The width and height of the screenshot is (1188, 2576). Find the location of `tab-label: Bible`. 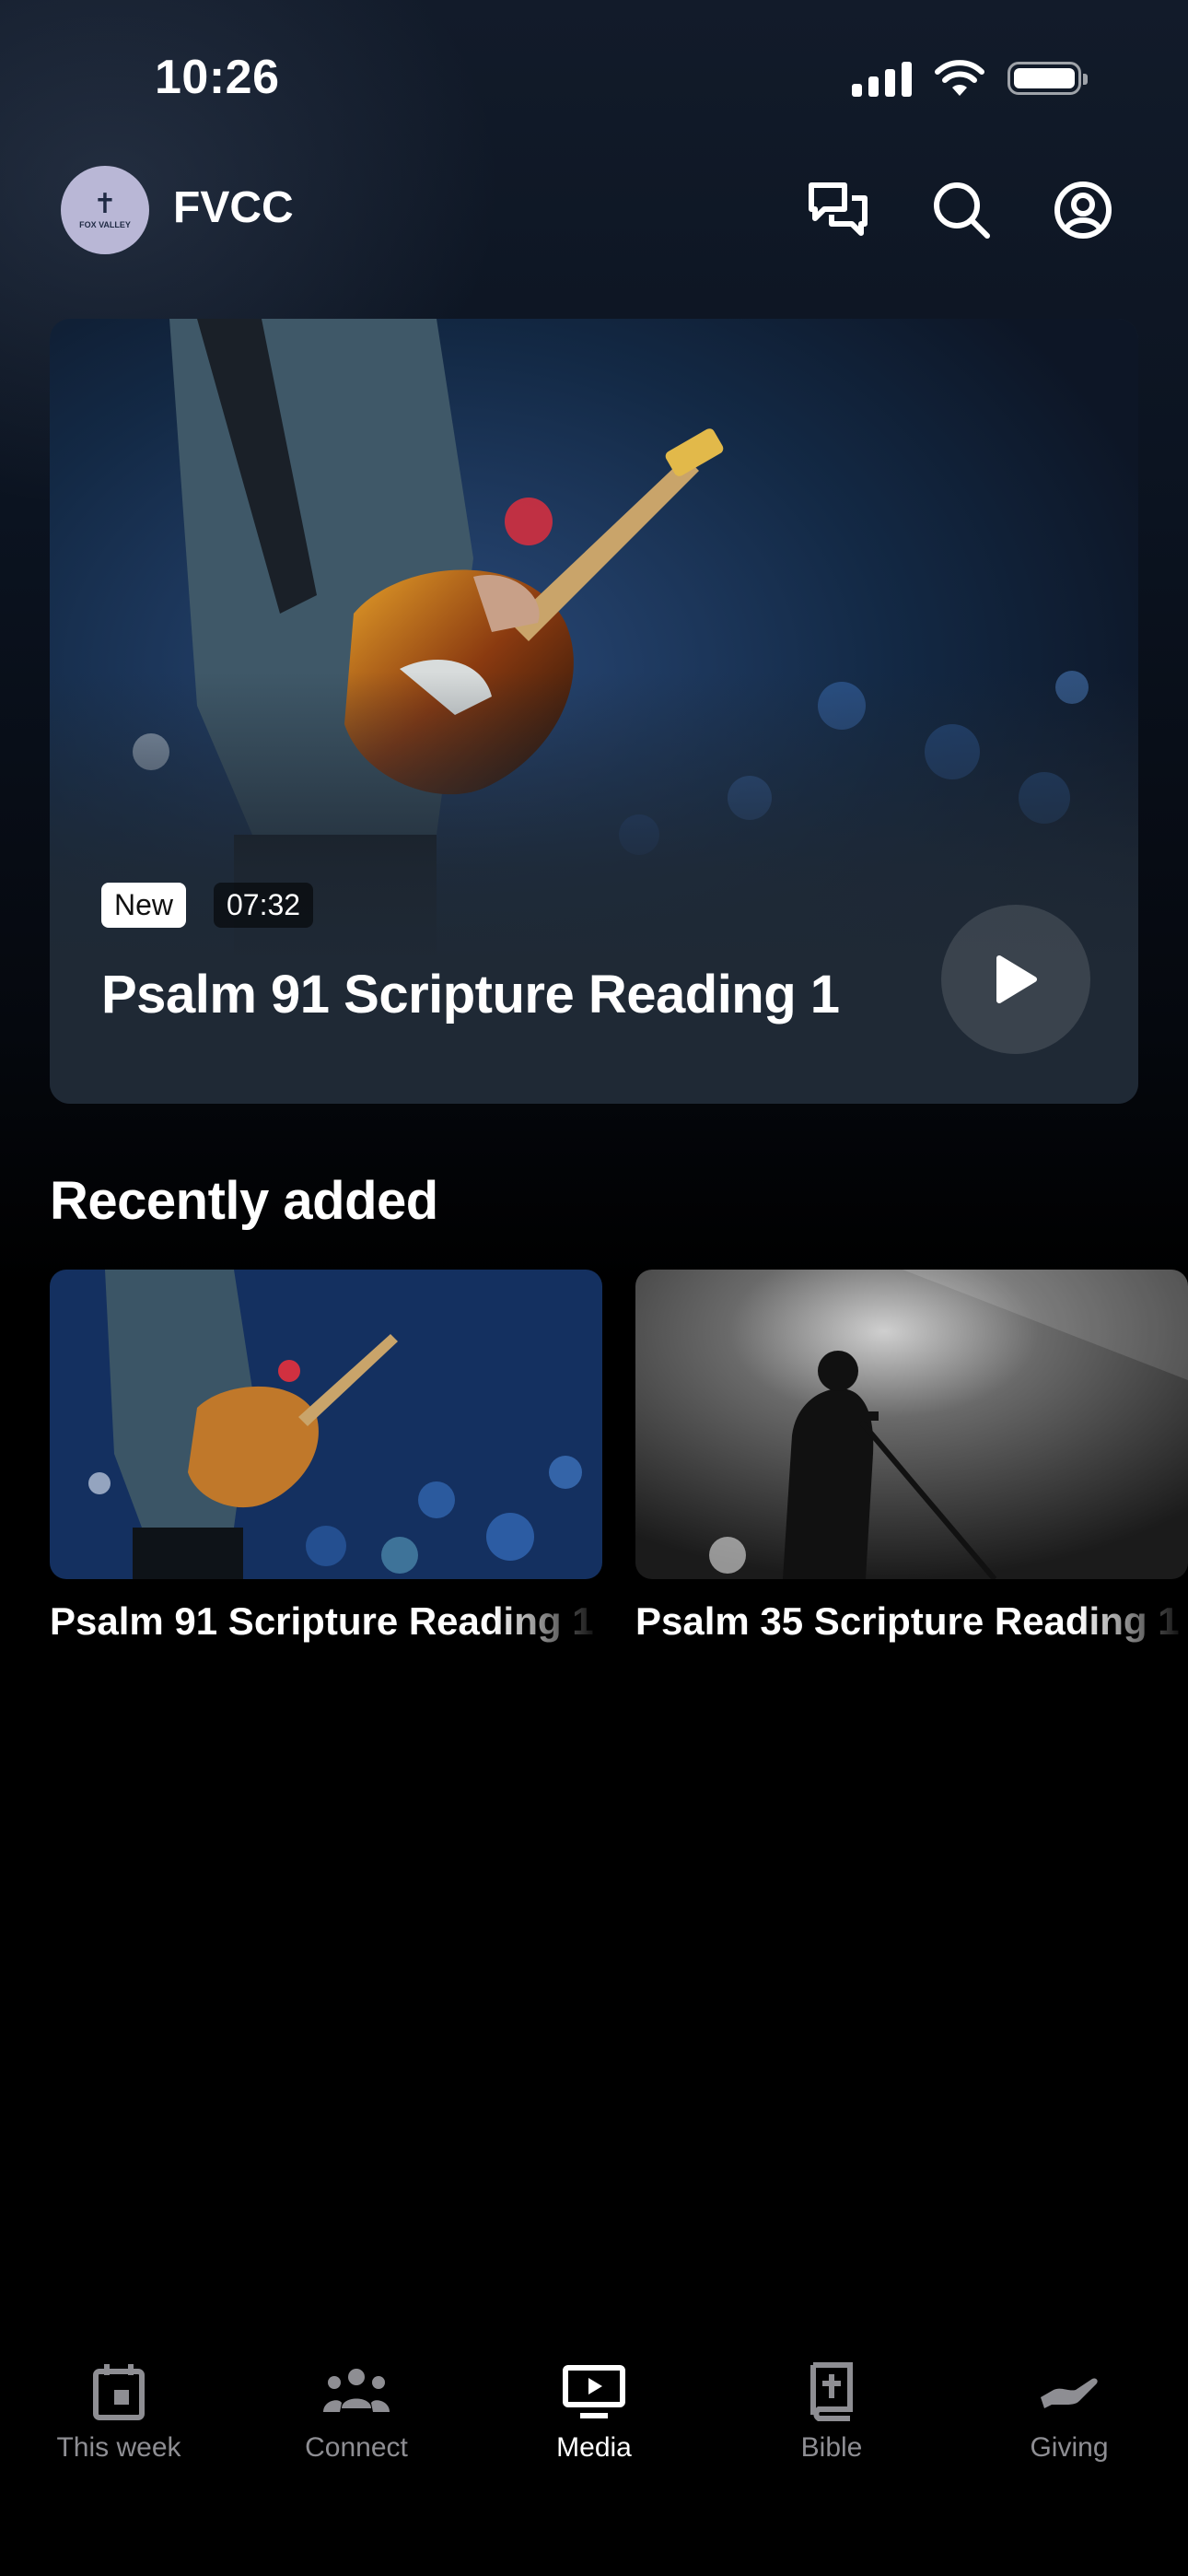

tab-label: Bible is located at coordinates (831, 2447).